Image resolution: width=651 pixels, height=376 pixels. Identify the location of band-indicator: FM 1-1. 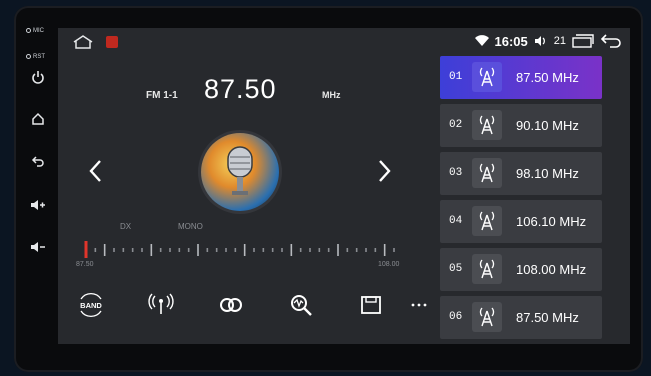
(162, 95).